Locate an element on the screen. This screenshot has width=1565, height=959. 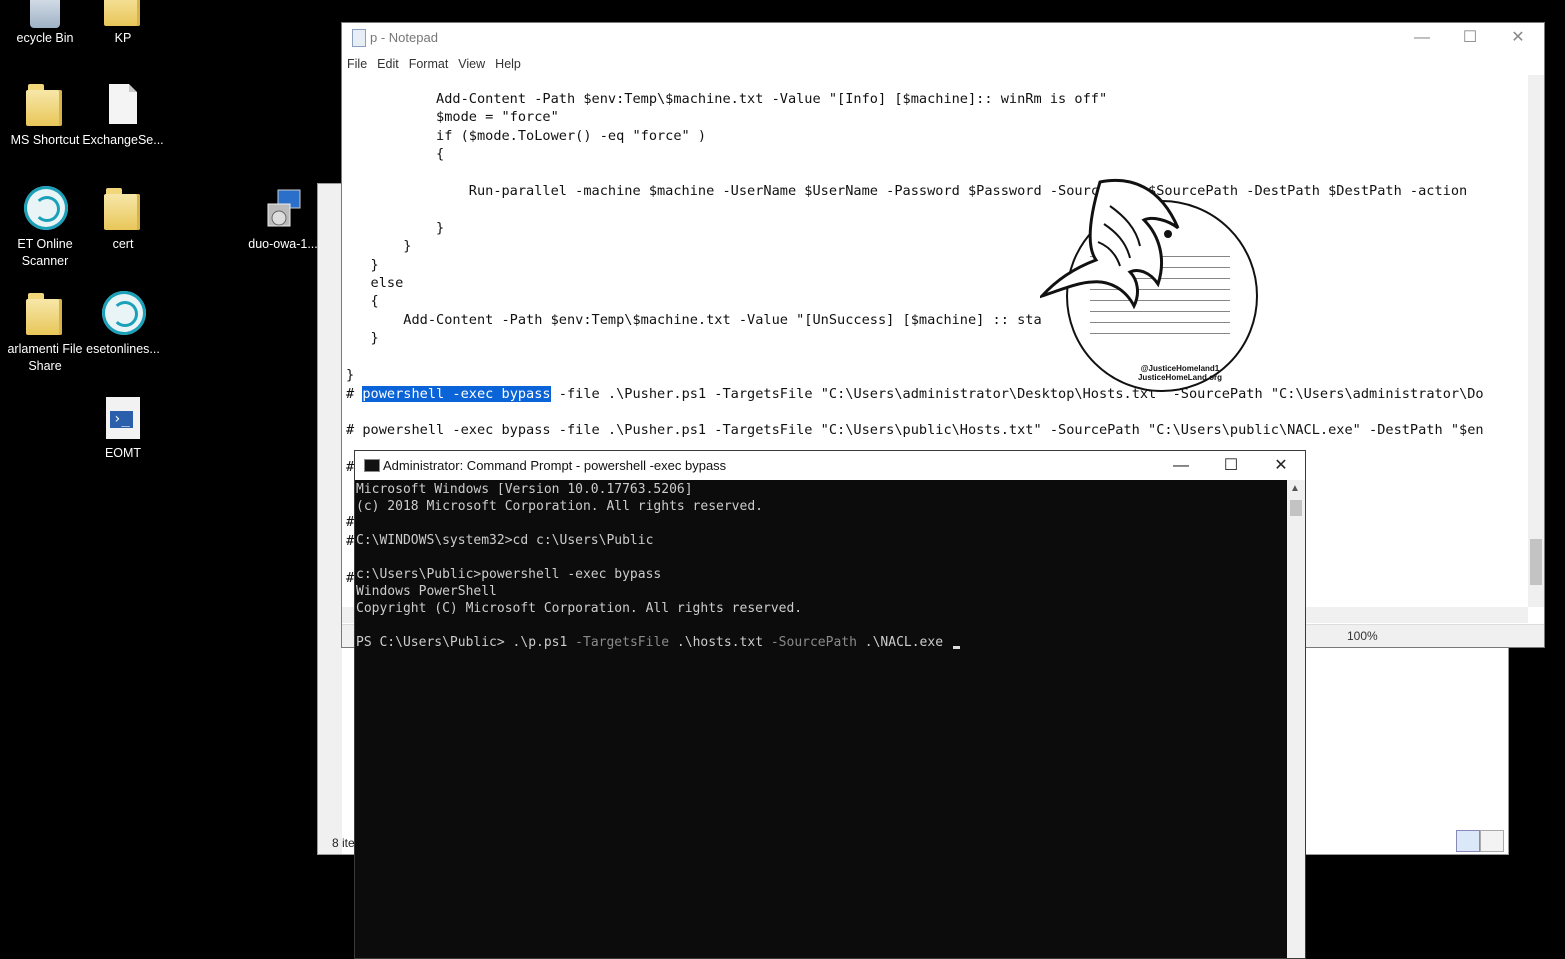
desktop-icon-file-share: arlamenti File Share is located at coordinates (45, 333).